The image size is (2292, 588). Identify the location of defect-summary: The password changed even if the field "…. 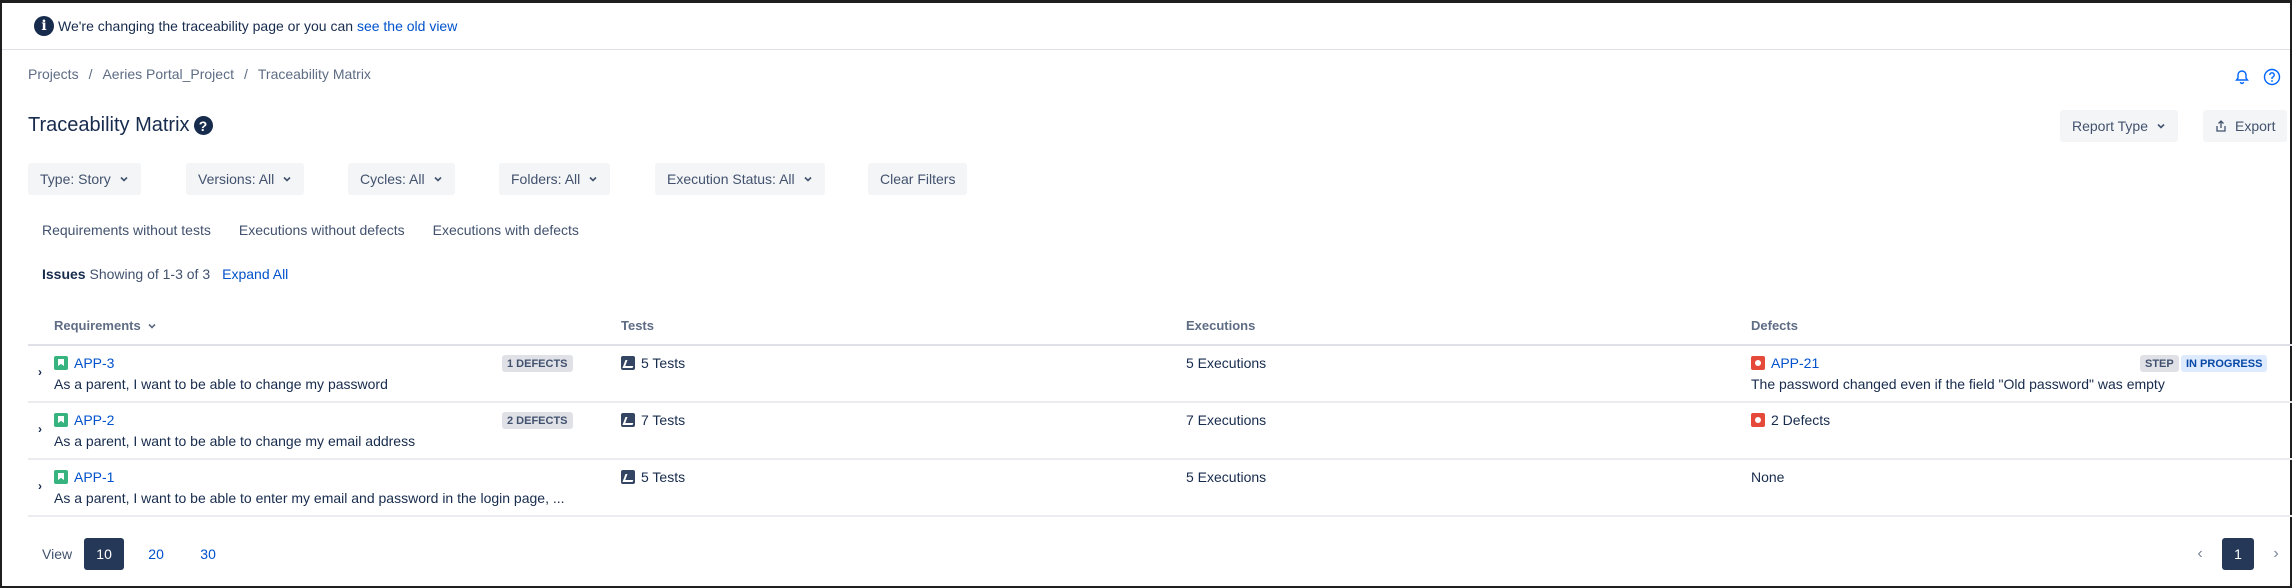
(1958, 384).